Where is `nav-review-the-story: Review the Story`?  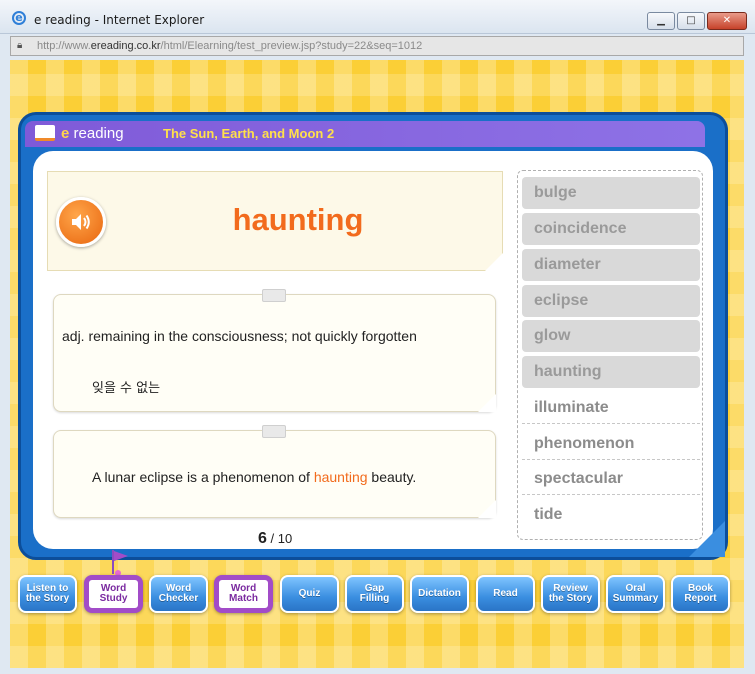
nav-review-the-story: Review the Story is located at coordinates (570, 594).